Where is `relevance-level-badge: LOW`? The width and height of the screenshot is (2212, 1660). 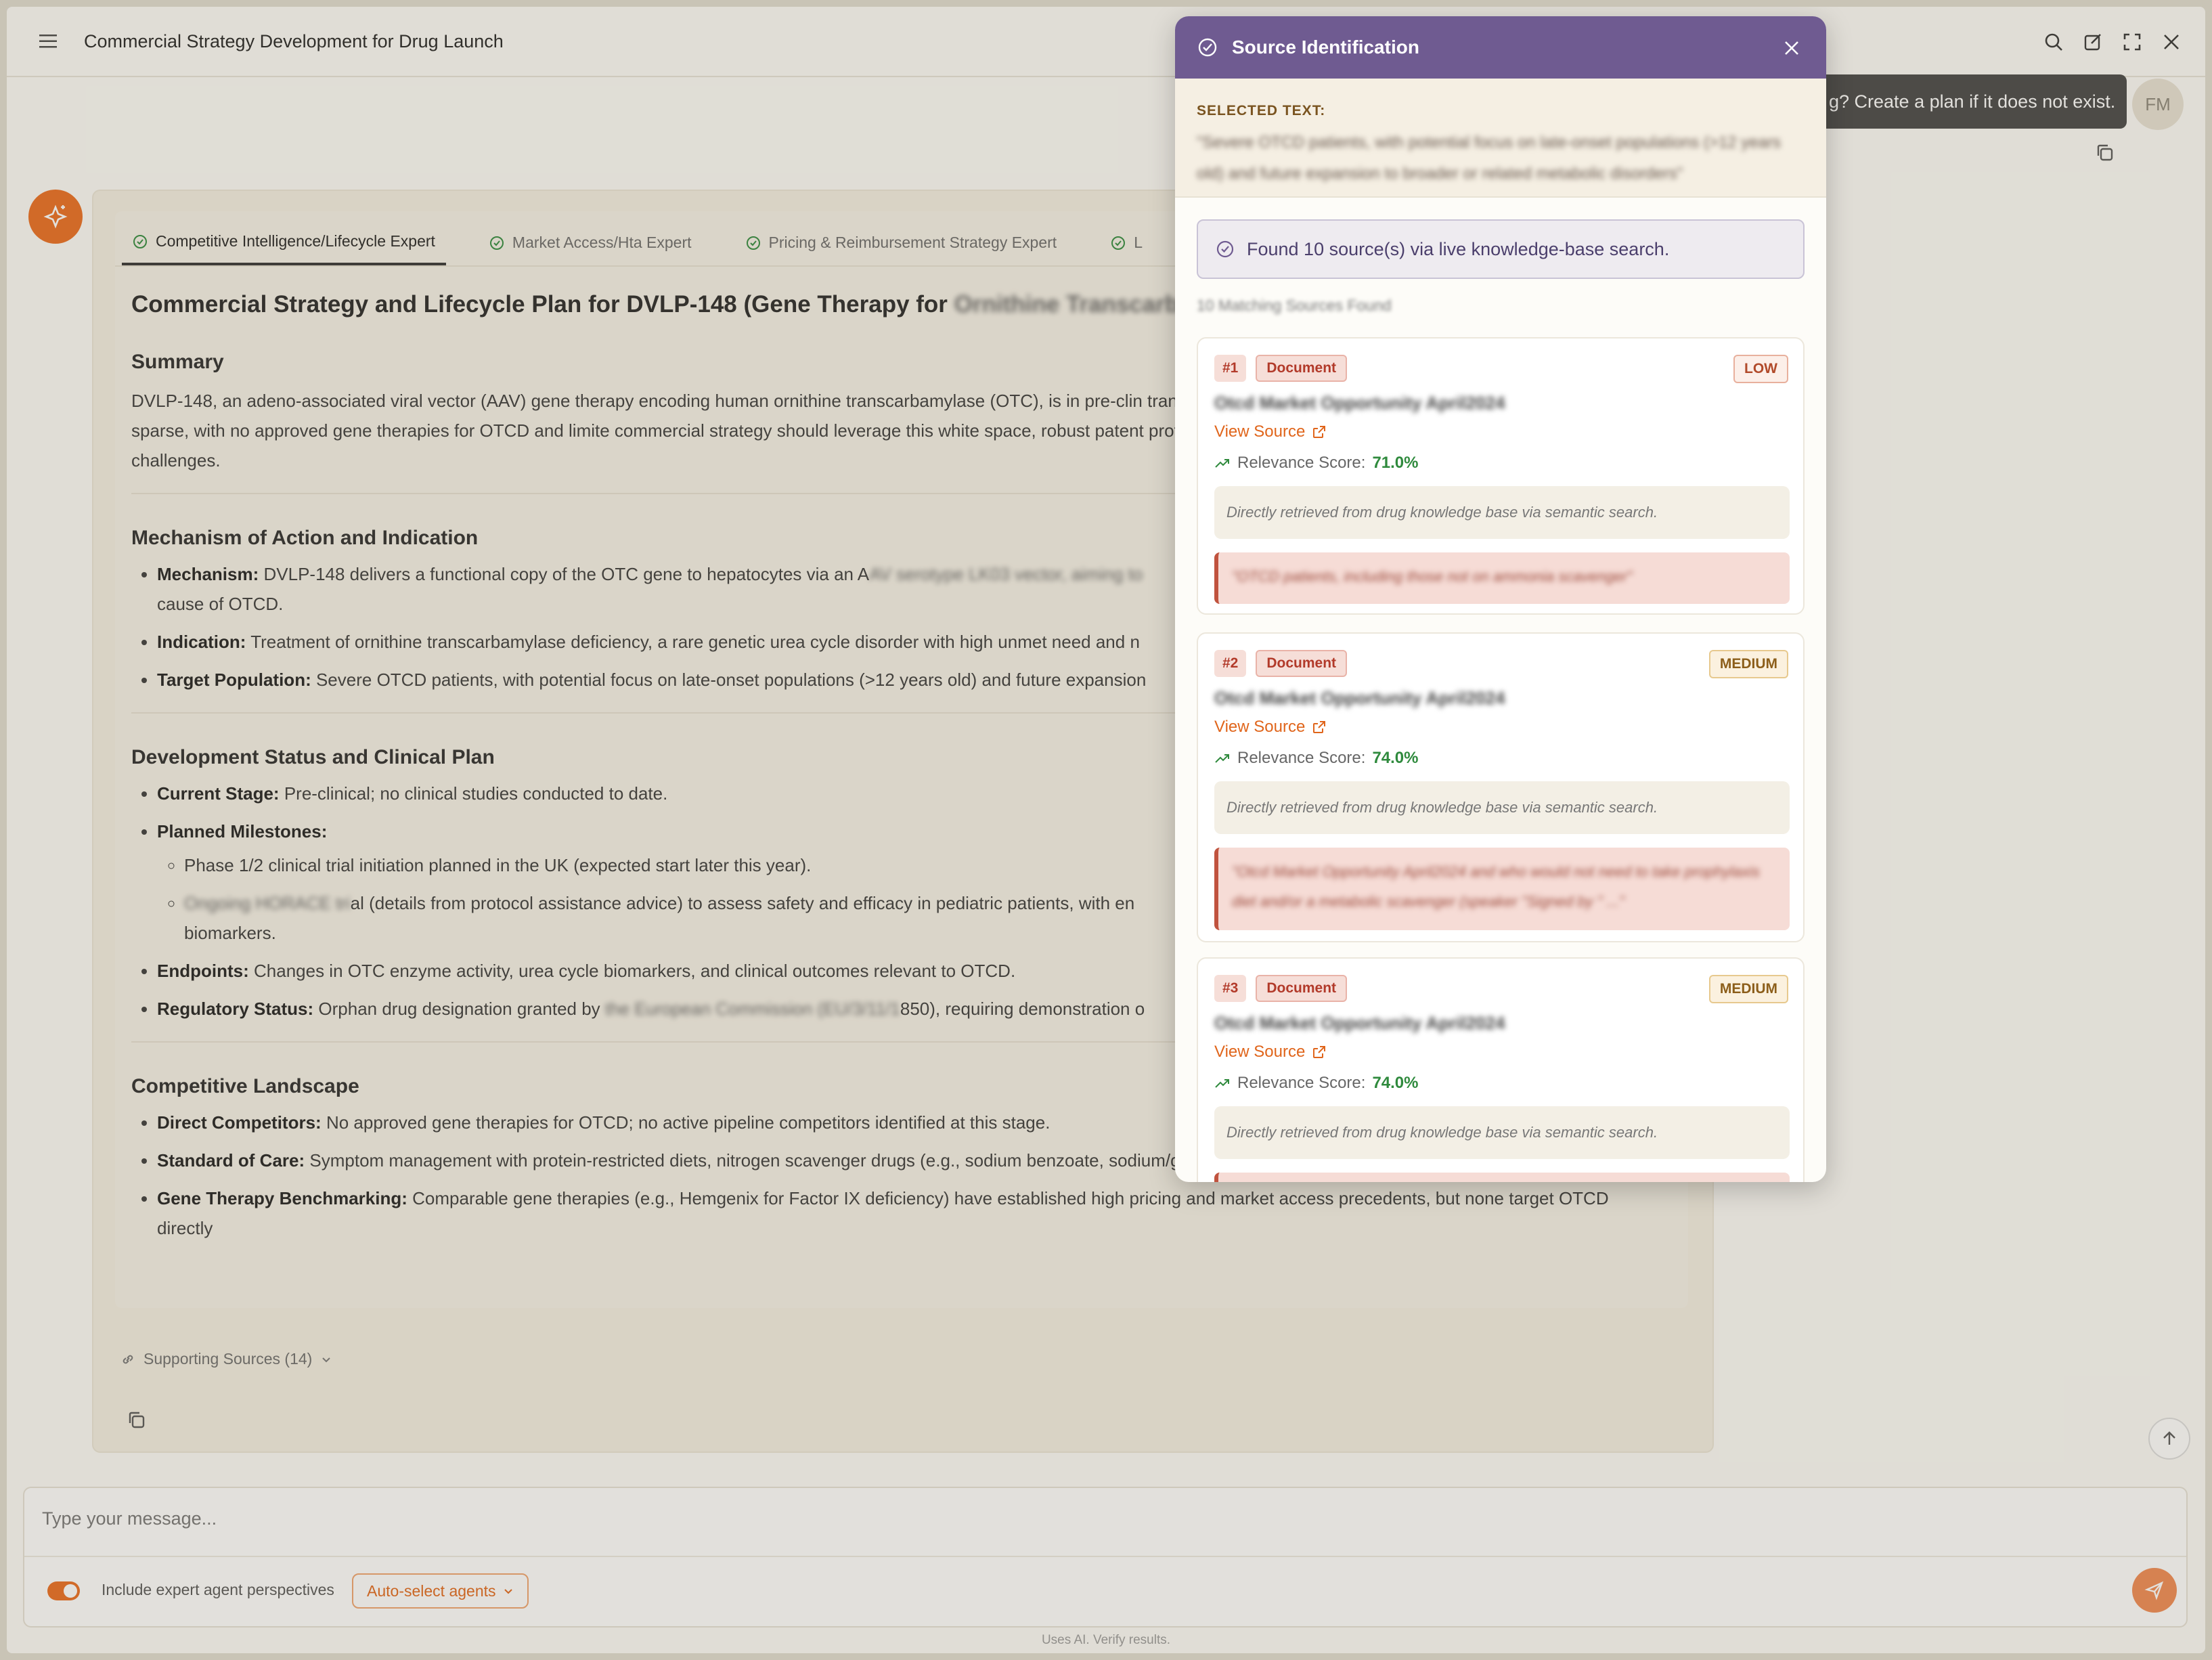
relevance-level-badge: LOW is located at coordinates (1760, 369).